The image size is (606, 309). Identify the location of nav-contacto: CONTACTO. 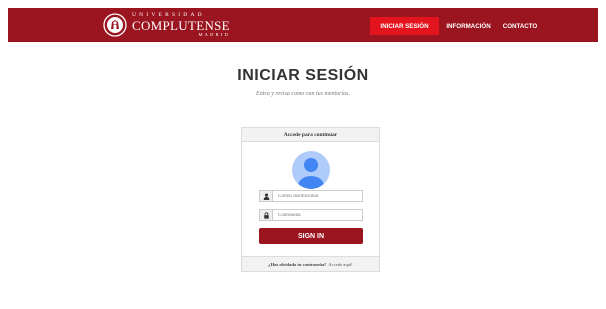
(520, 26).